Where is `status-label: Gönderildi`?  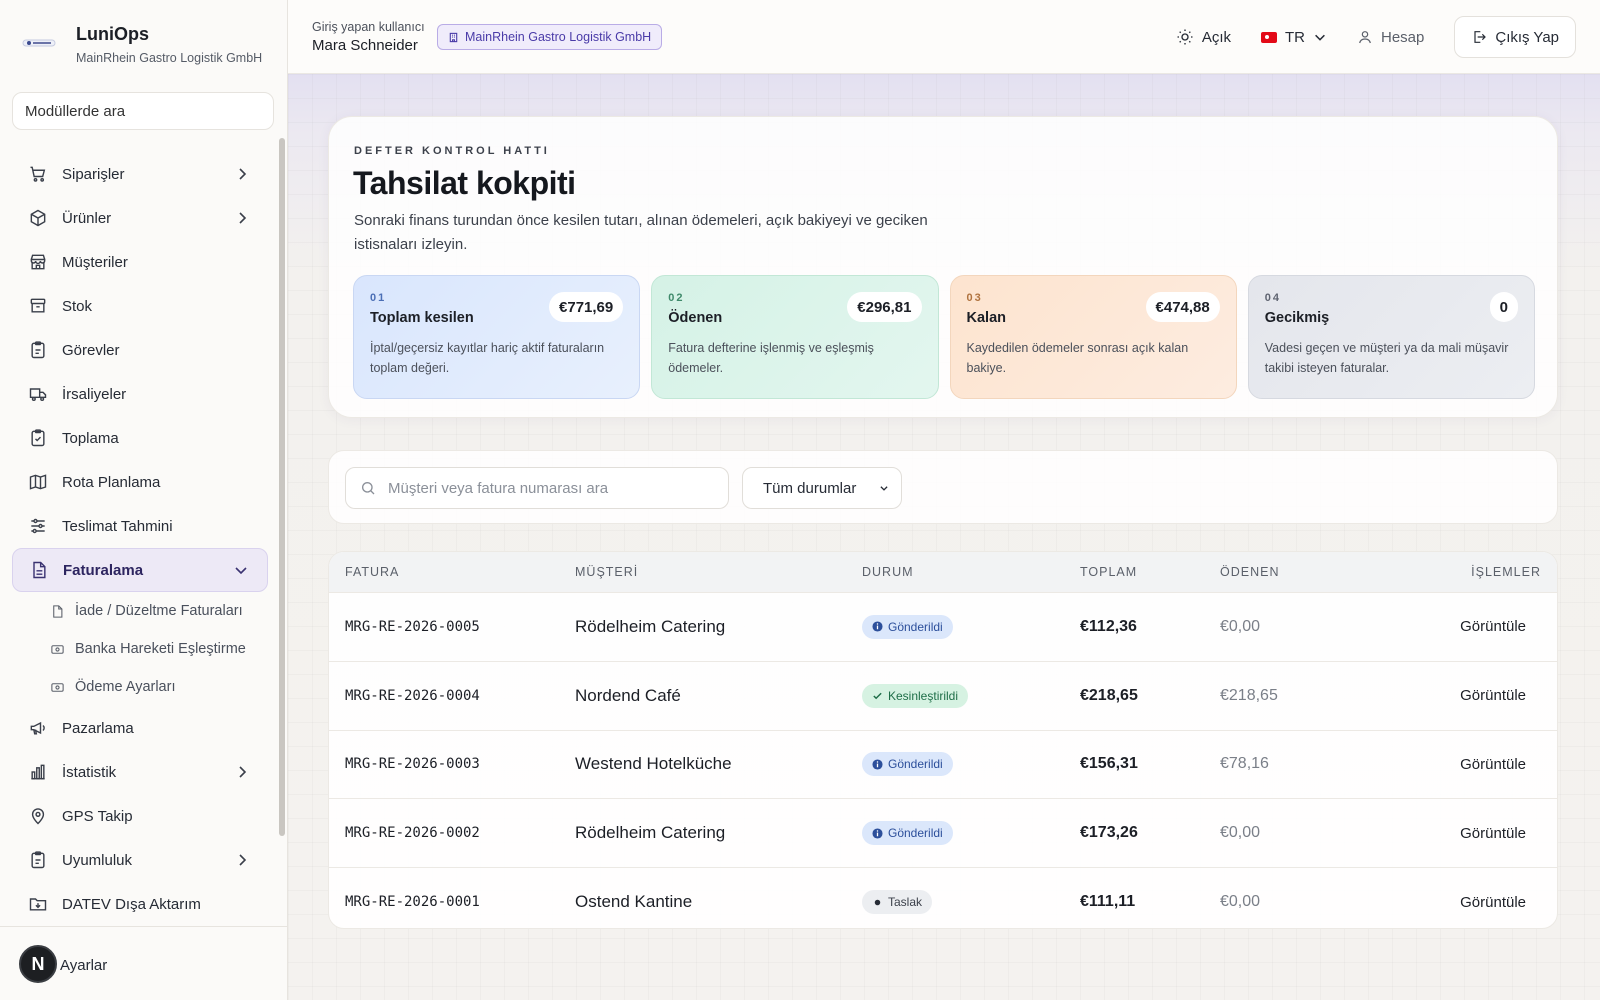
status-label: Gönderildi is located at coordinates (915, 764).